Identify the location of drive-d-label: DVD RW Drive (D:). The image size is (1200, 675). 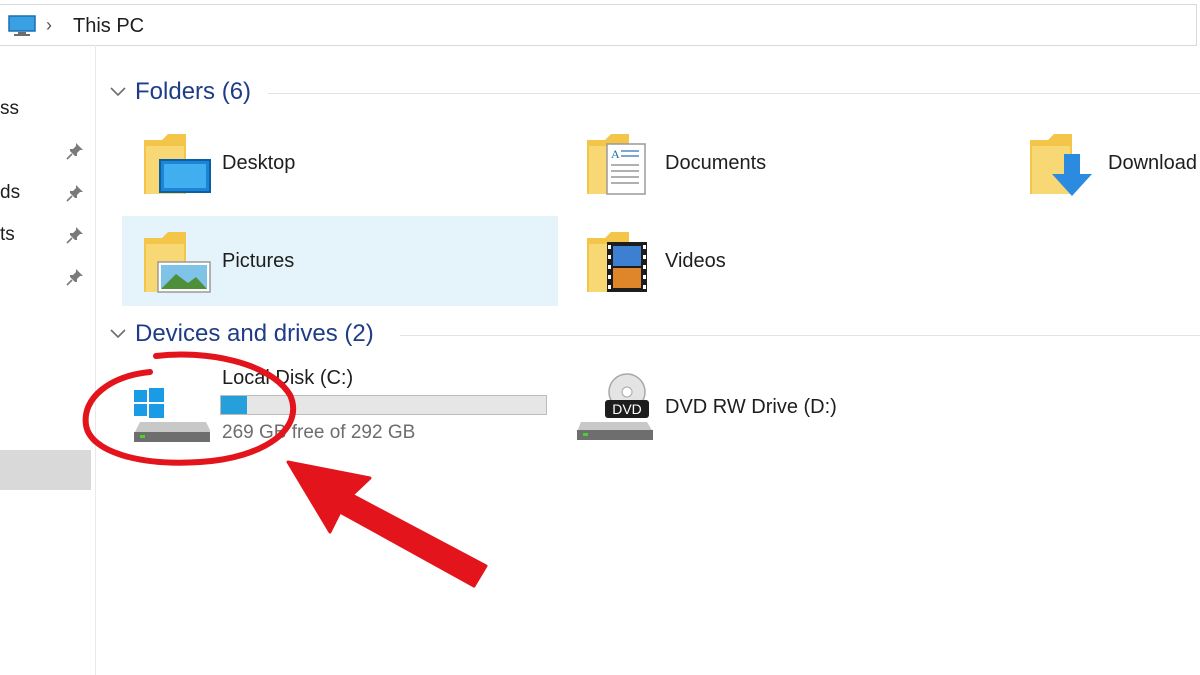
(751, 407).